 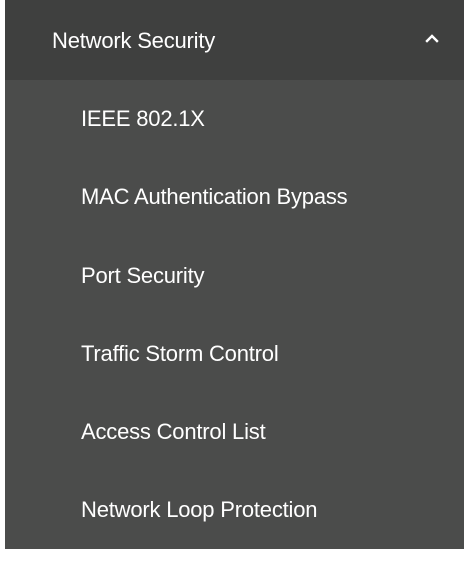 I want to click on menu-item-port-security: Port Security, so click(x=234, y=276).